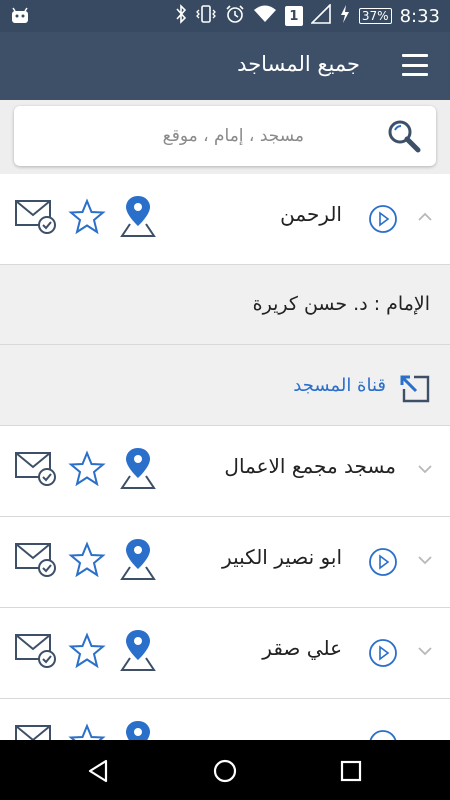  What do you see at coordinates (235, 16) in the screenshot?
I see `alarm-icon` at bounding box center [235, 16].